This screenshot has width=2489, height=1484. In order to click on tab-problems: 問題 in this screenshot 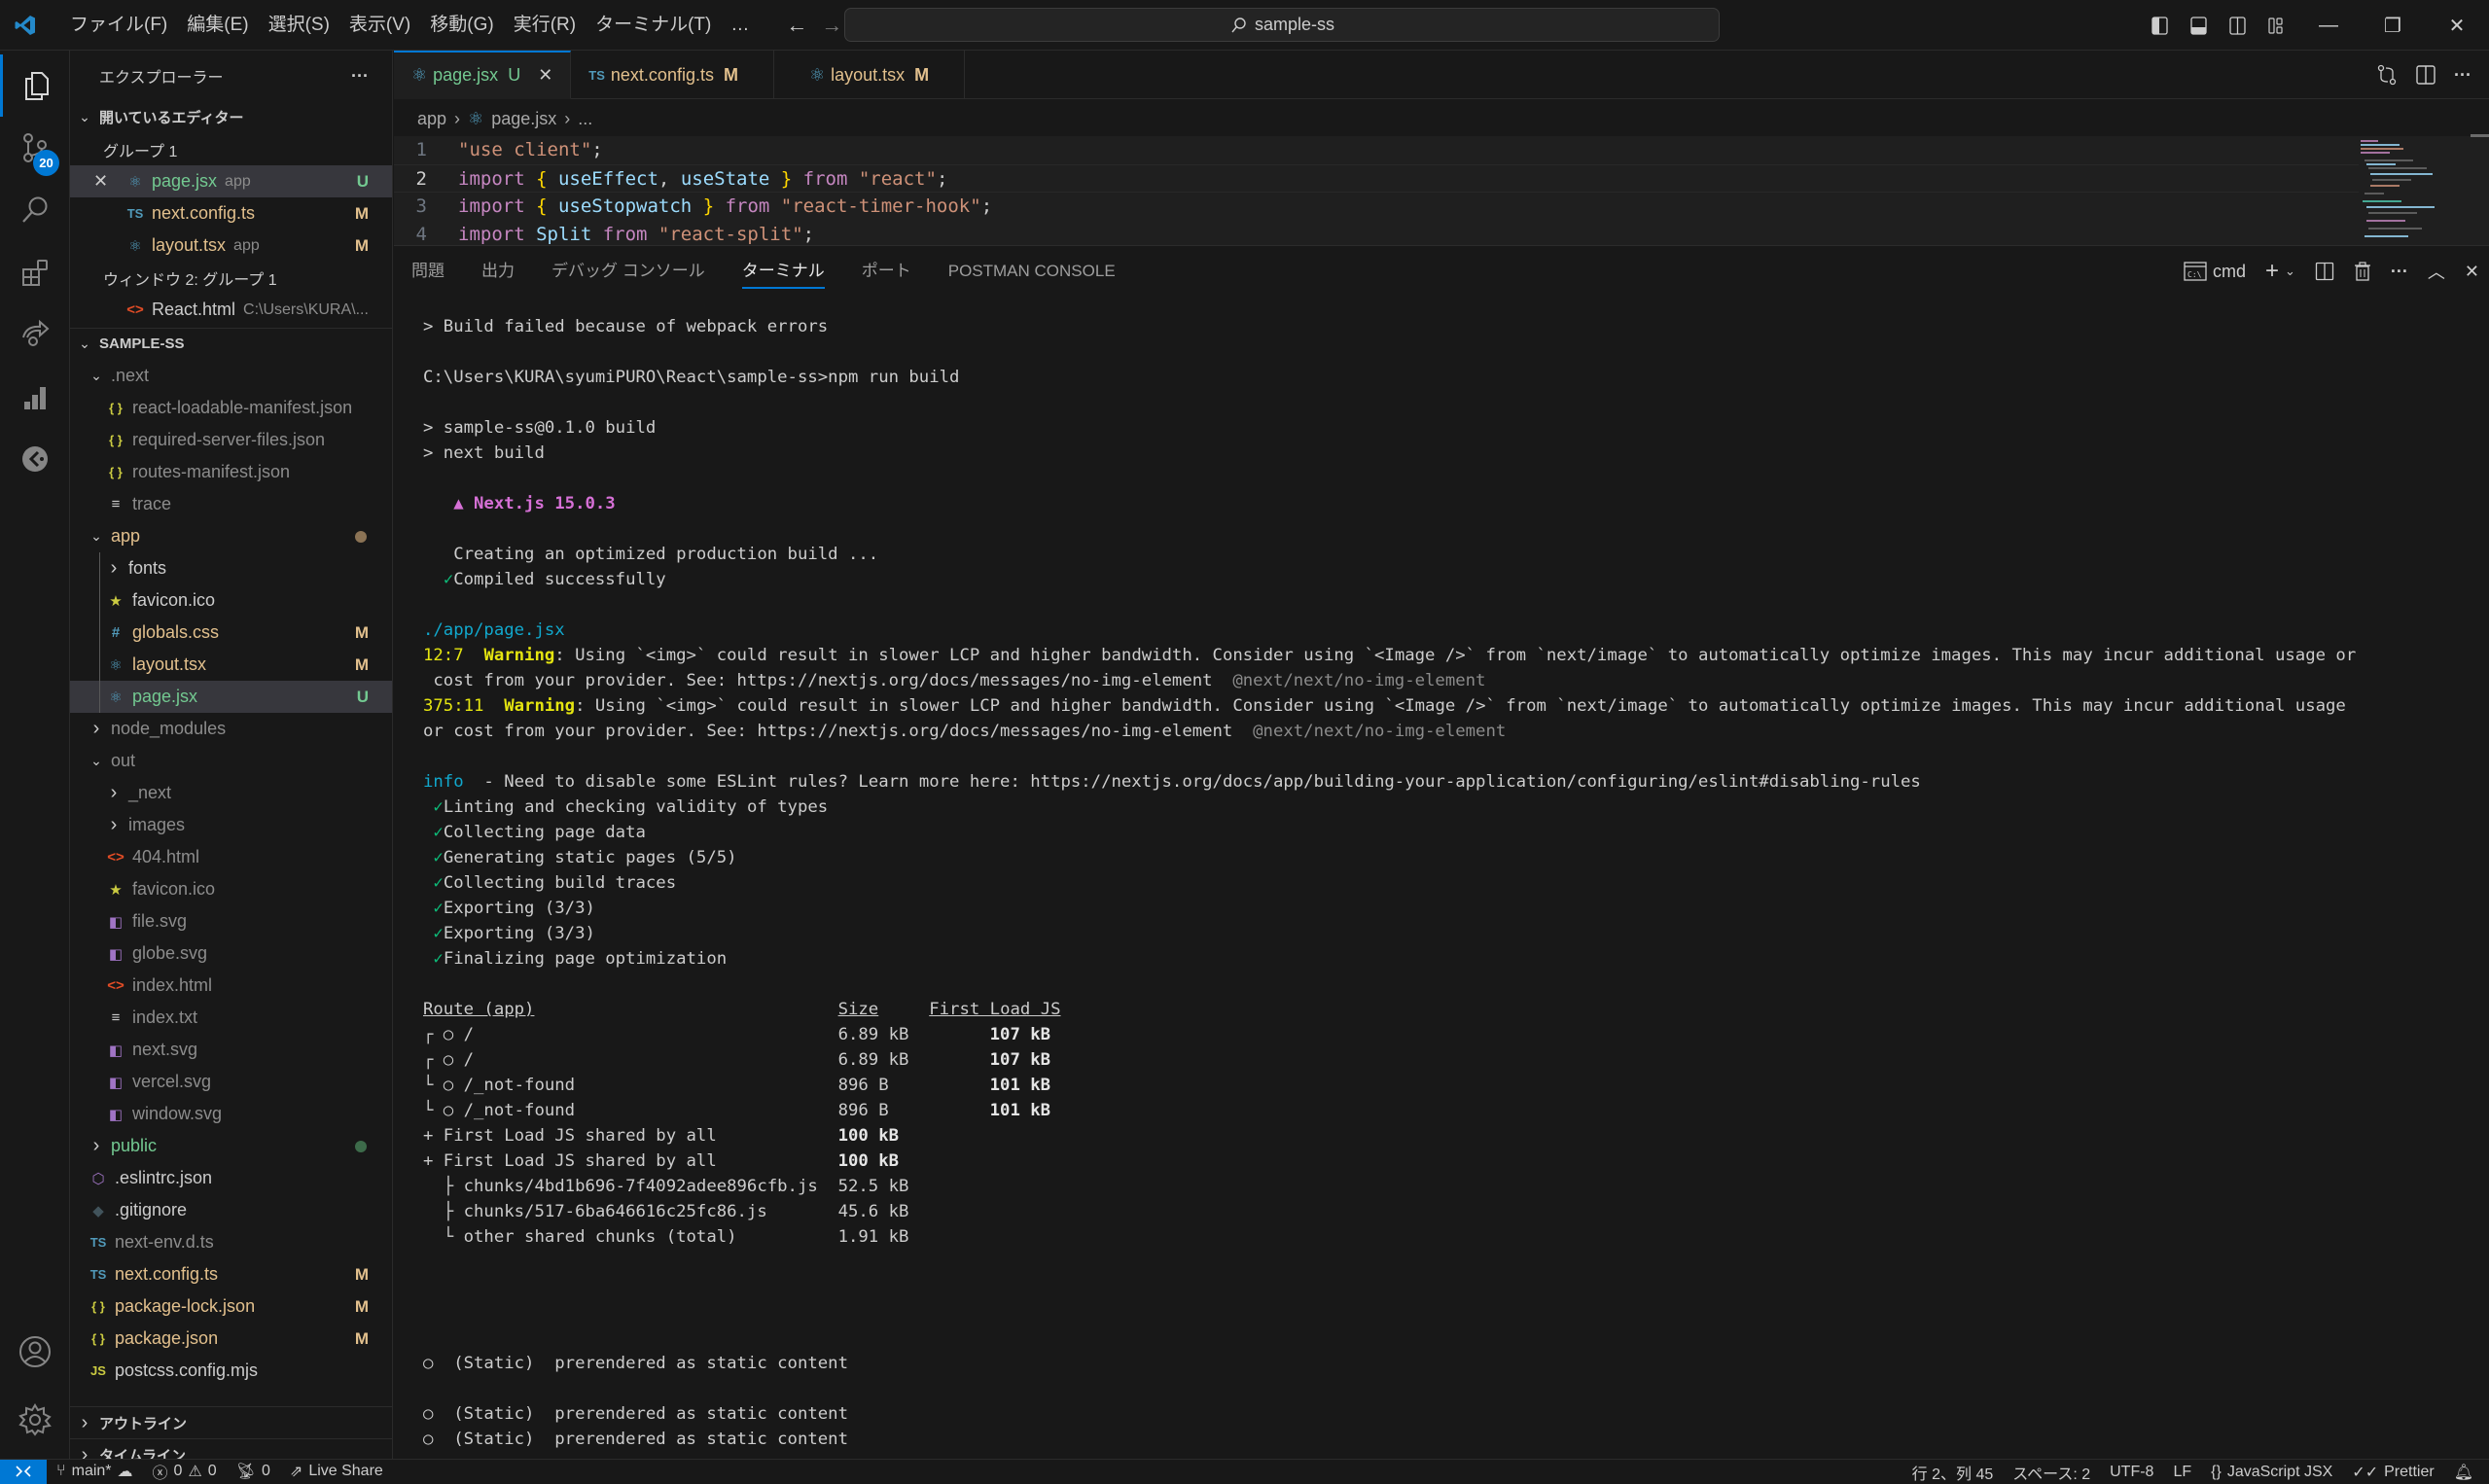, I will do `click(427, 272)`.